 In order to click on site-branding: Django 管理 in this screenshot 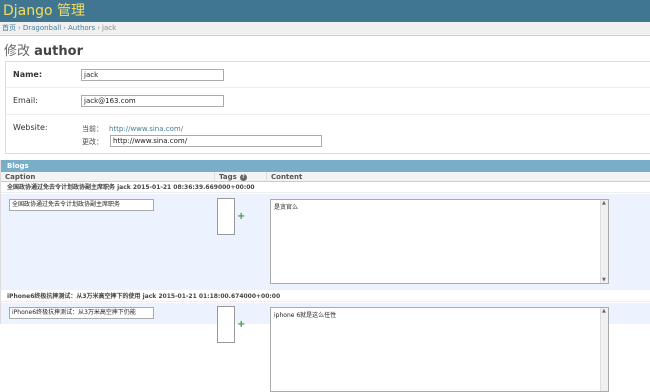, I will do `click(44, 11)`.